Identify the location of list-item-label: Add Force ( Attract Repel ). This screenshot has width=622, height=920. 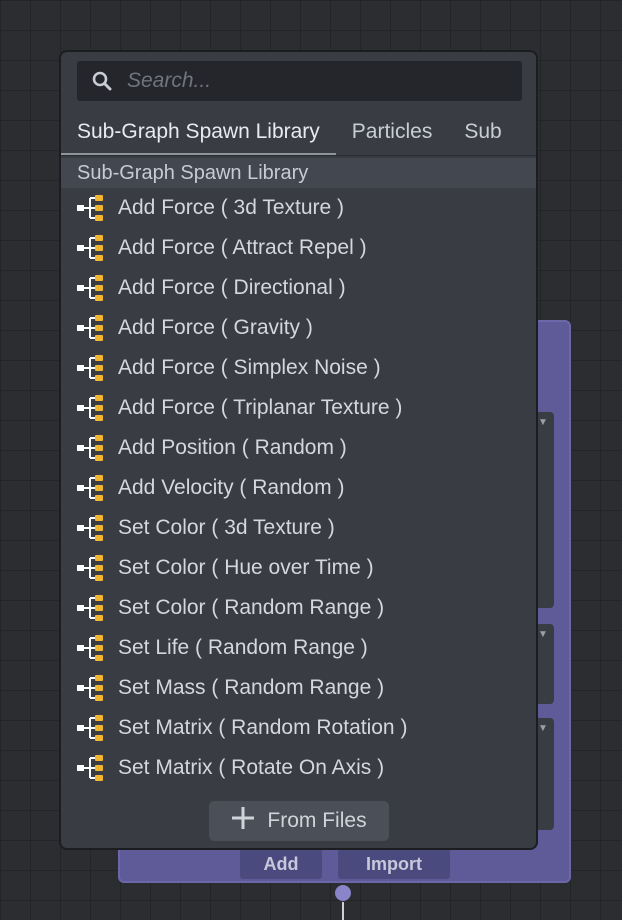
(242, 247).